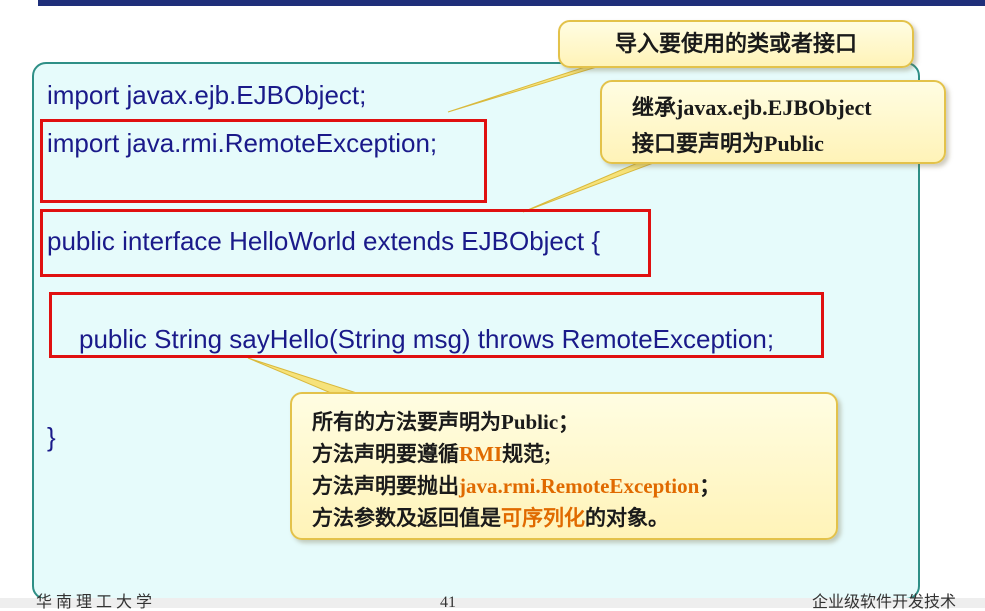  I want to click on method-rule-public: 所有的方法要声明为Public；, so click(446, 422).